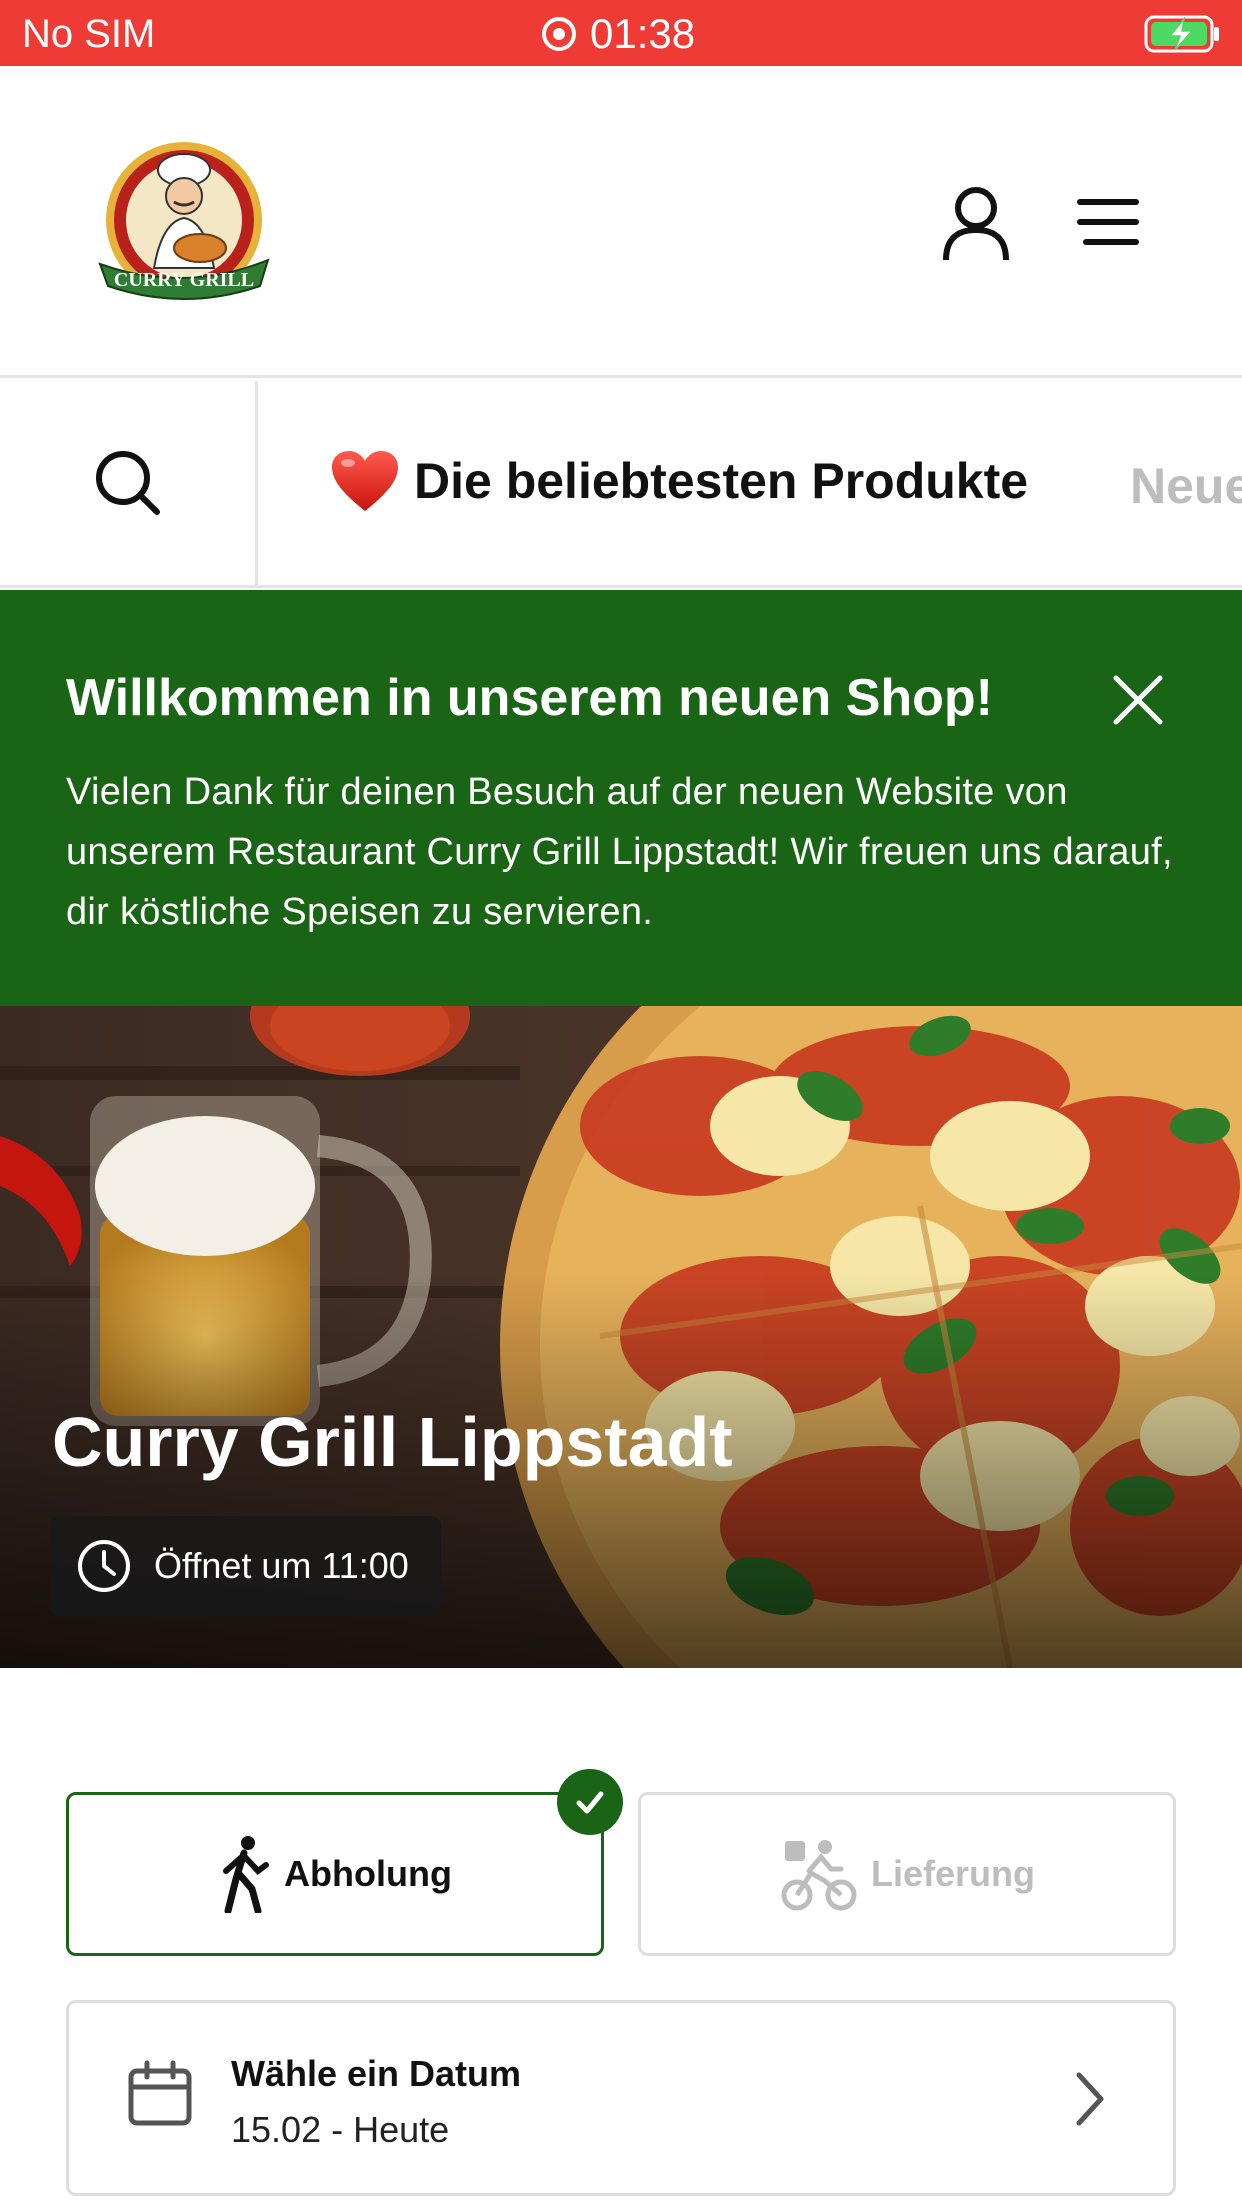 This screenshot has width=1242, height=2208. What do you see at coordinates (392, 1442) in the screenshot?
I see `restaurant-name: Curry Grill Lippstadt` at bounding box center [392, 1442].